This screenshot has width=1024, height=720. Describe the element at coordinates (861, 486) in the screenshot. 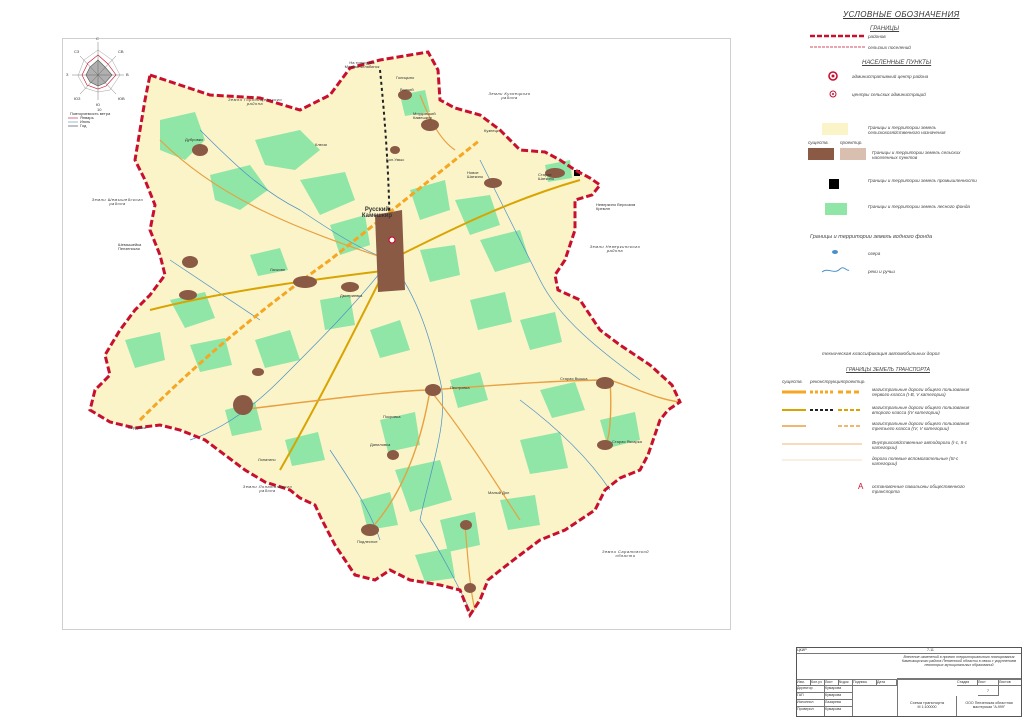

I see `bus-stop-symbol: А` at that location.